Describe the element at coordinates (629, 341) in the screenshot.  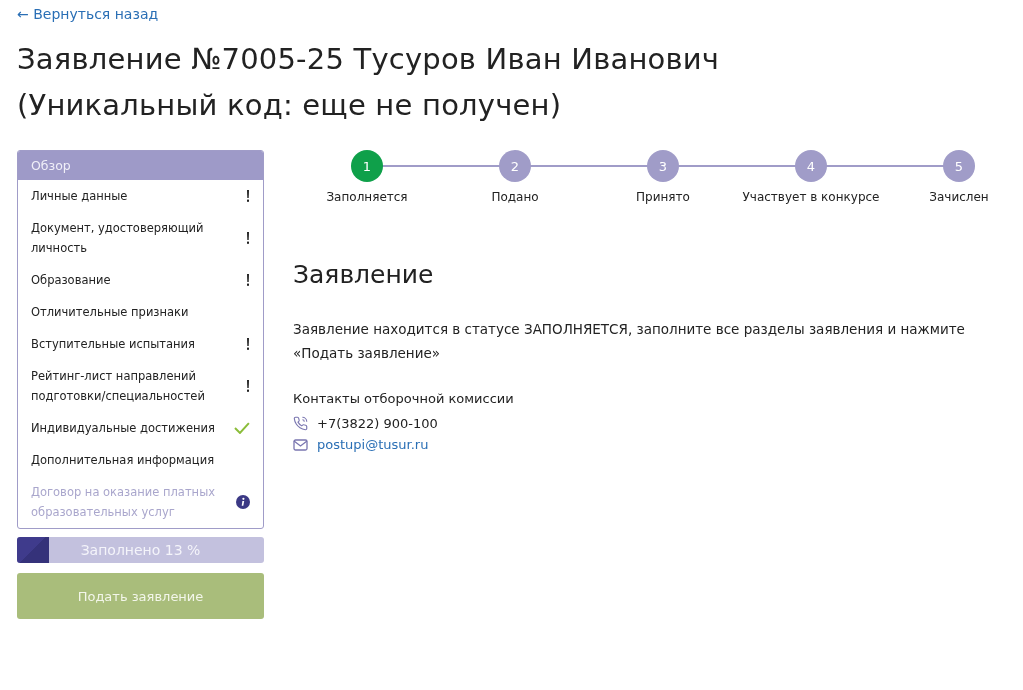
I see `status-text: Заявление находится в статусе ЗАПОЛНЯЕТСЯ, заполните все разделы заявления и нажмите «Подать заявление»` at that location.